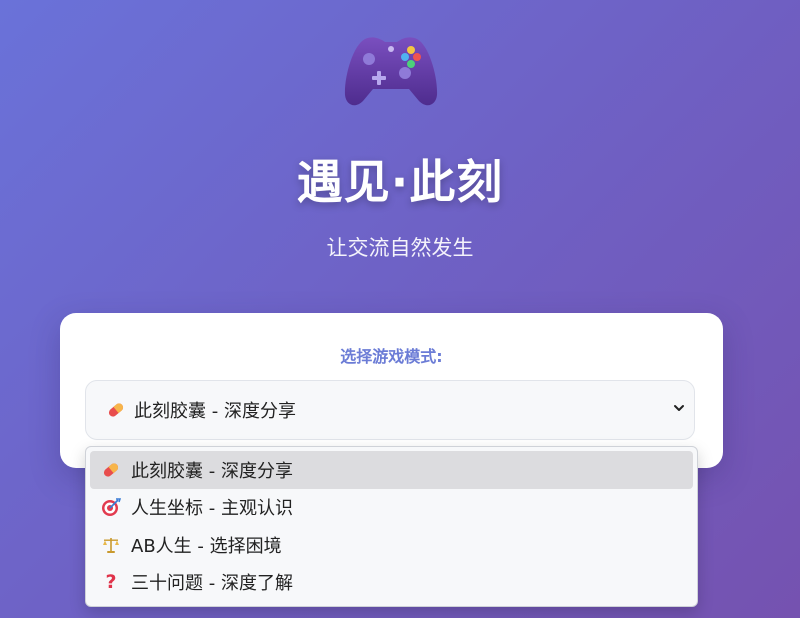  Describe the element at coordinates (111, 507) in the screenshot. I see `target-icon` at that location.